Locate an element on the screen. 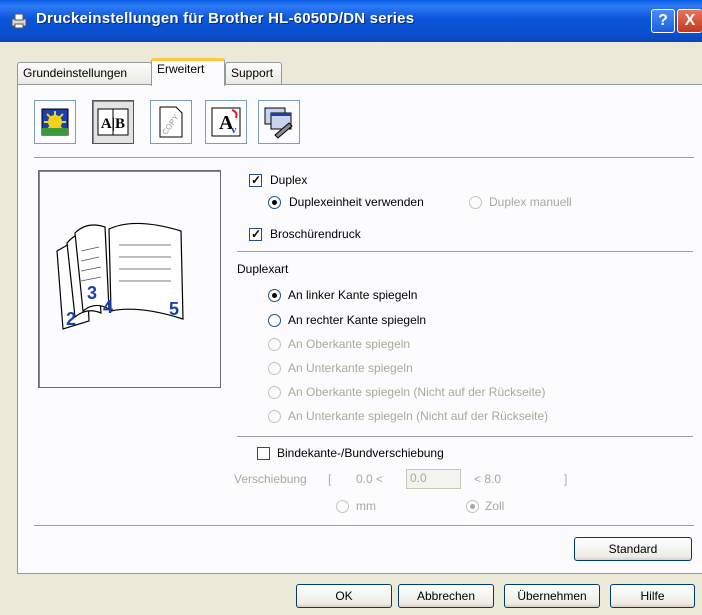 Image resolution: width=702 pixels, height=615 pixels. device-options-button is located at coordinates (279, 122).